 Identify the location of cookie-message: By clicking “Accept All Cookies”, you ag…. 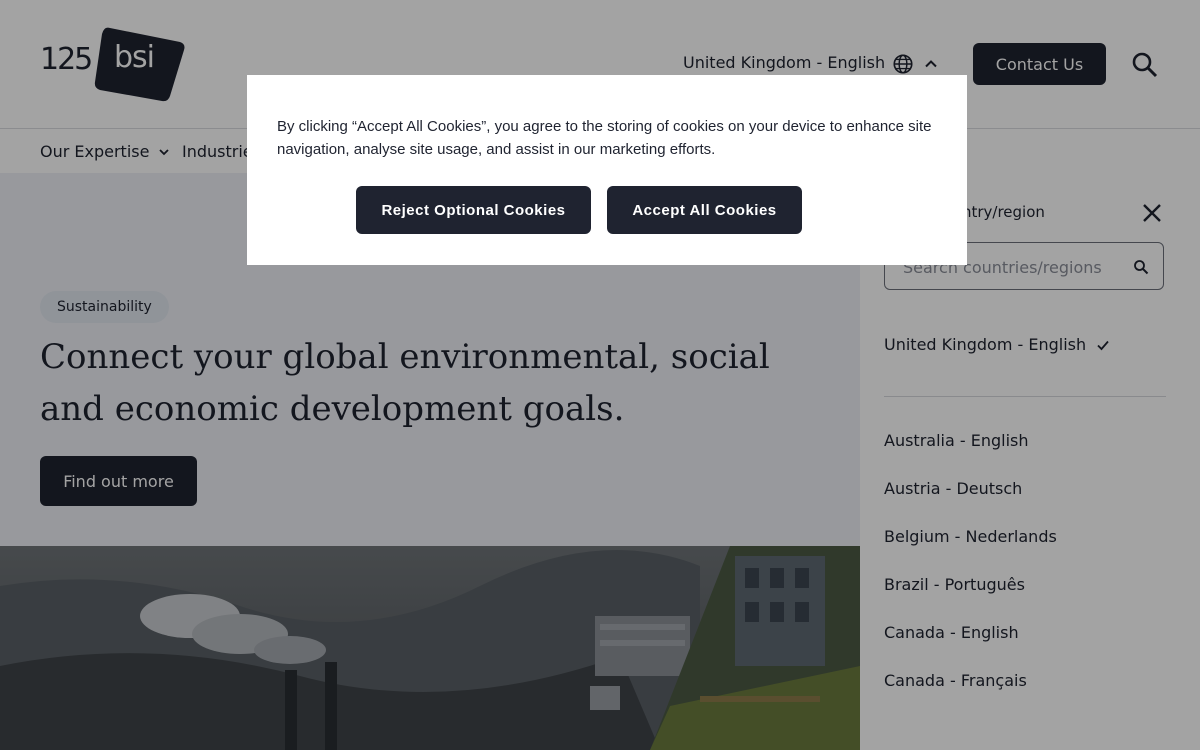
(604, 138).